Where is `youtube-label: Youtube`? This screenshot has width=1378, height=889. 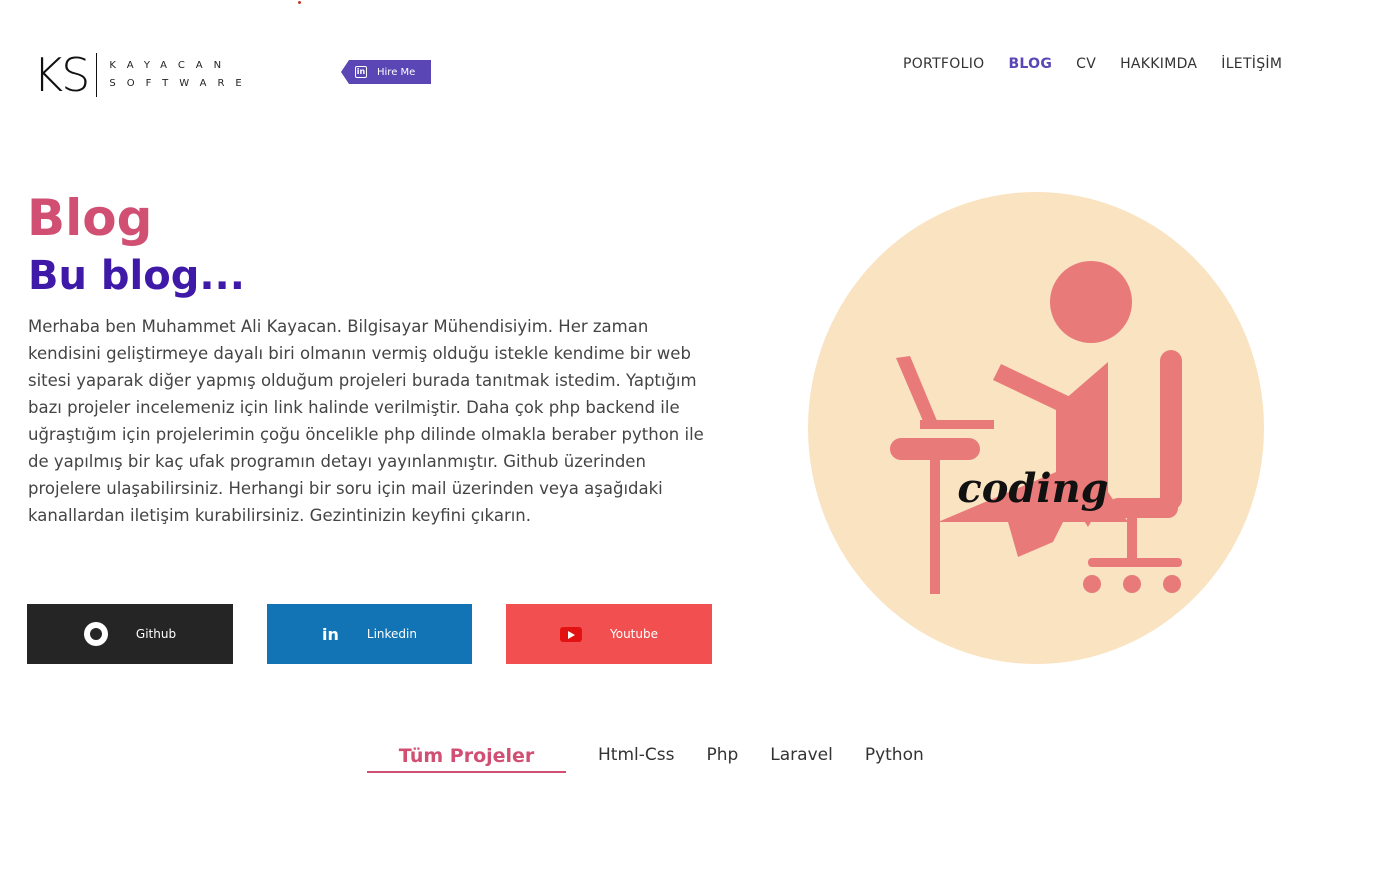 youtube-label: Youtube is located at coordinates (634, 634).